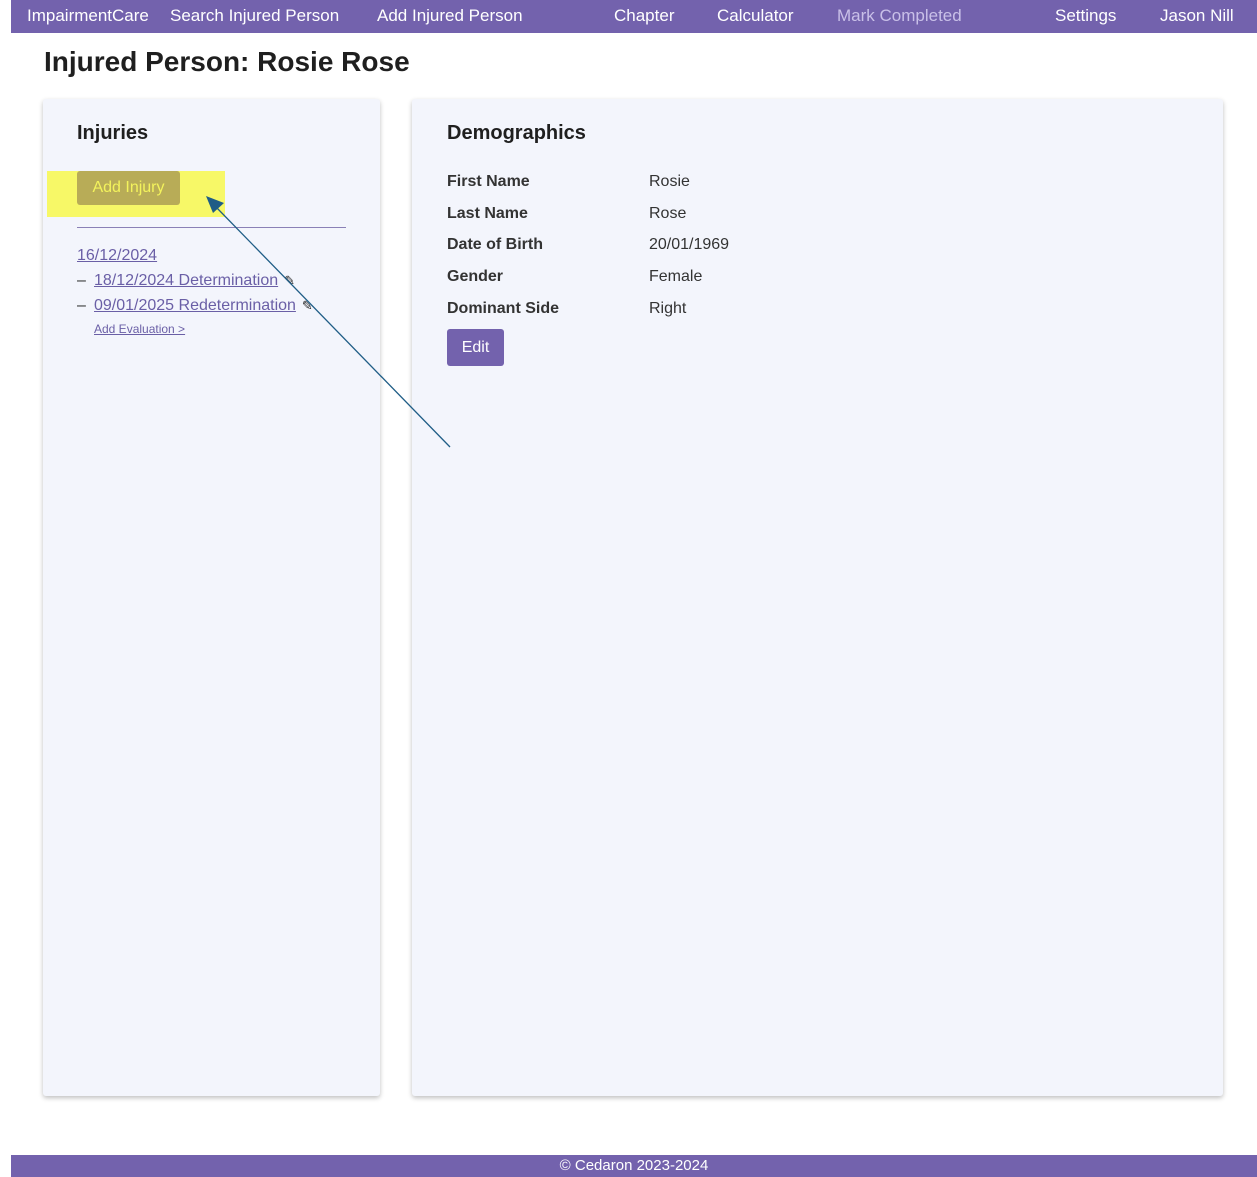  I want to click on edit-button: Edit, so click(475, 347).